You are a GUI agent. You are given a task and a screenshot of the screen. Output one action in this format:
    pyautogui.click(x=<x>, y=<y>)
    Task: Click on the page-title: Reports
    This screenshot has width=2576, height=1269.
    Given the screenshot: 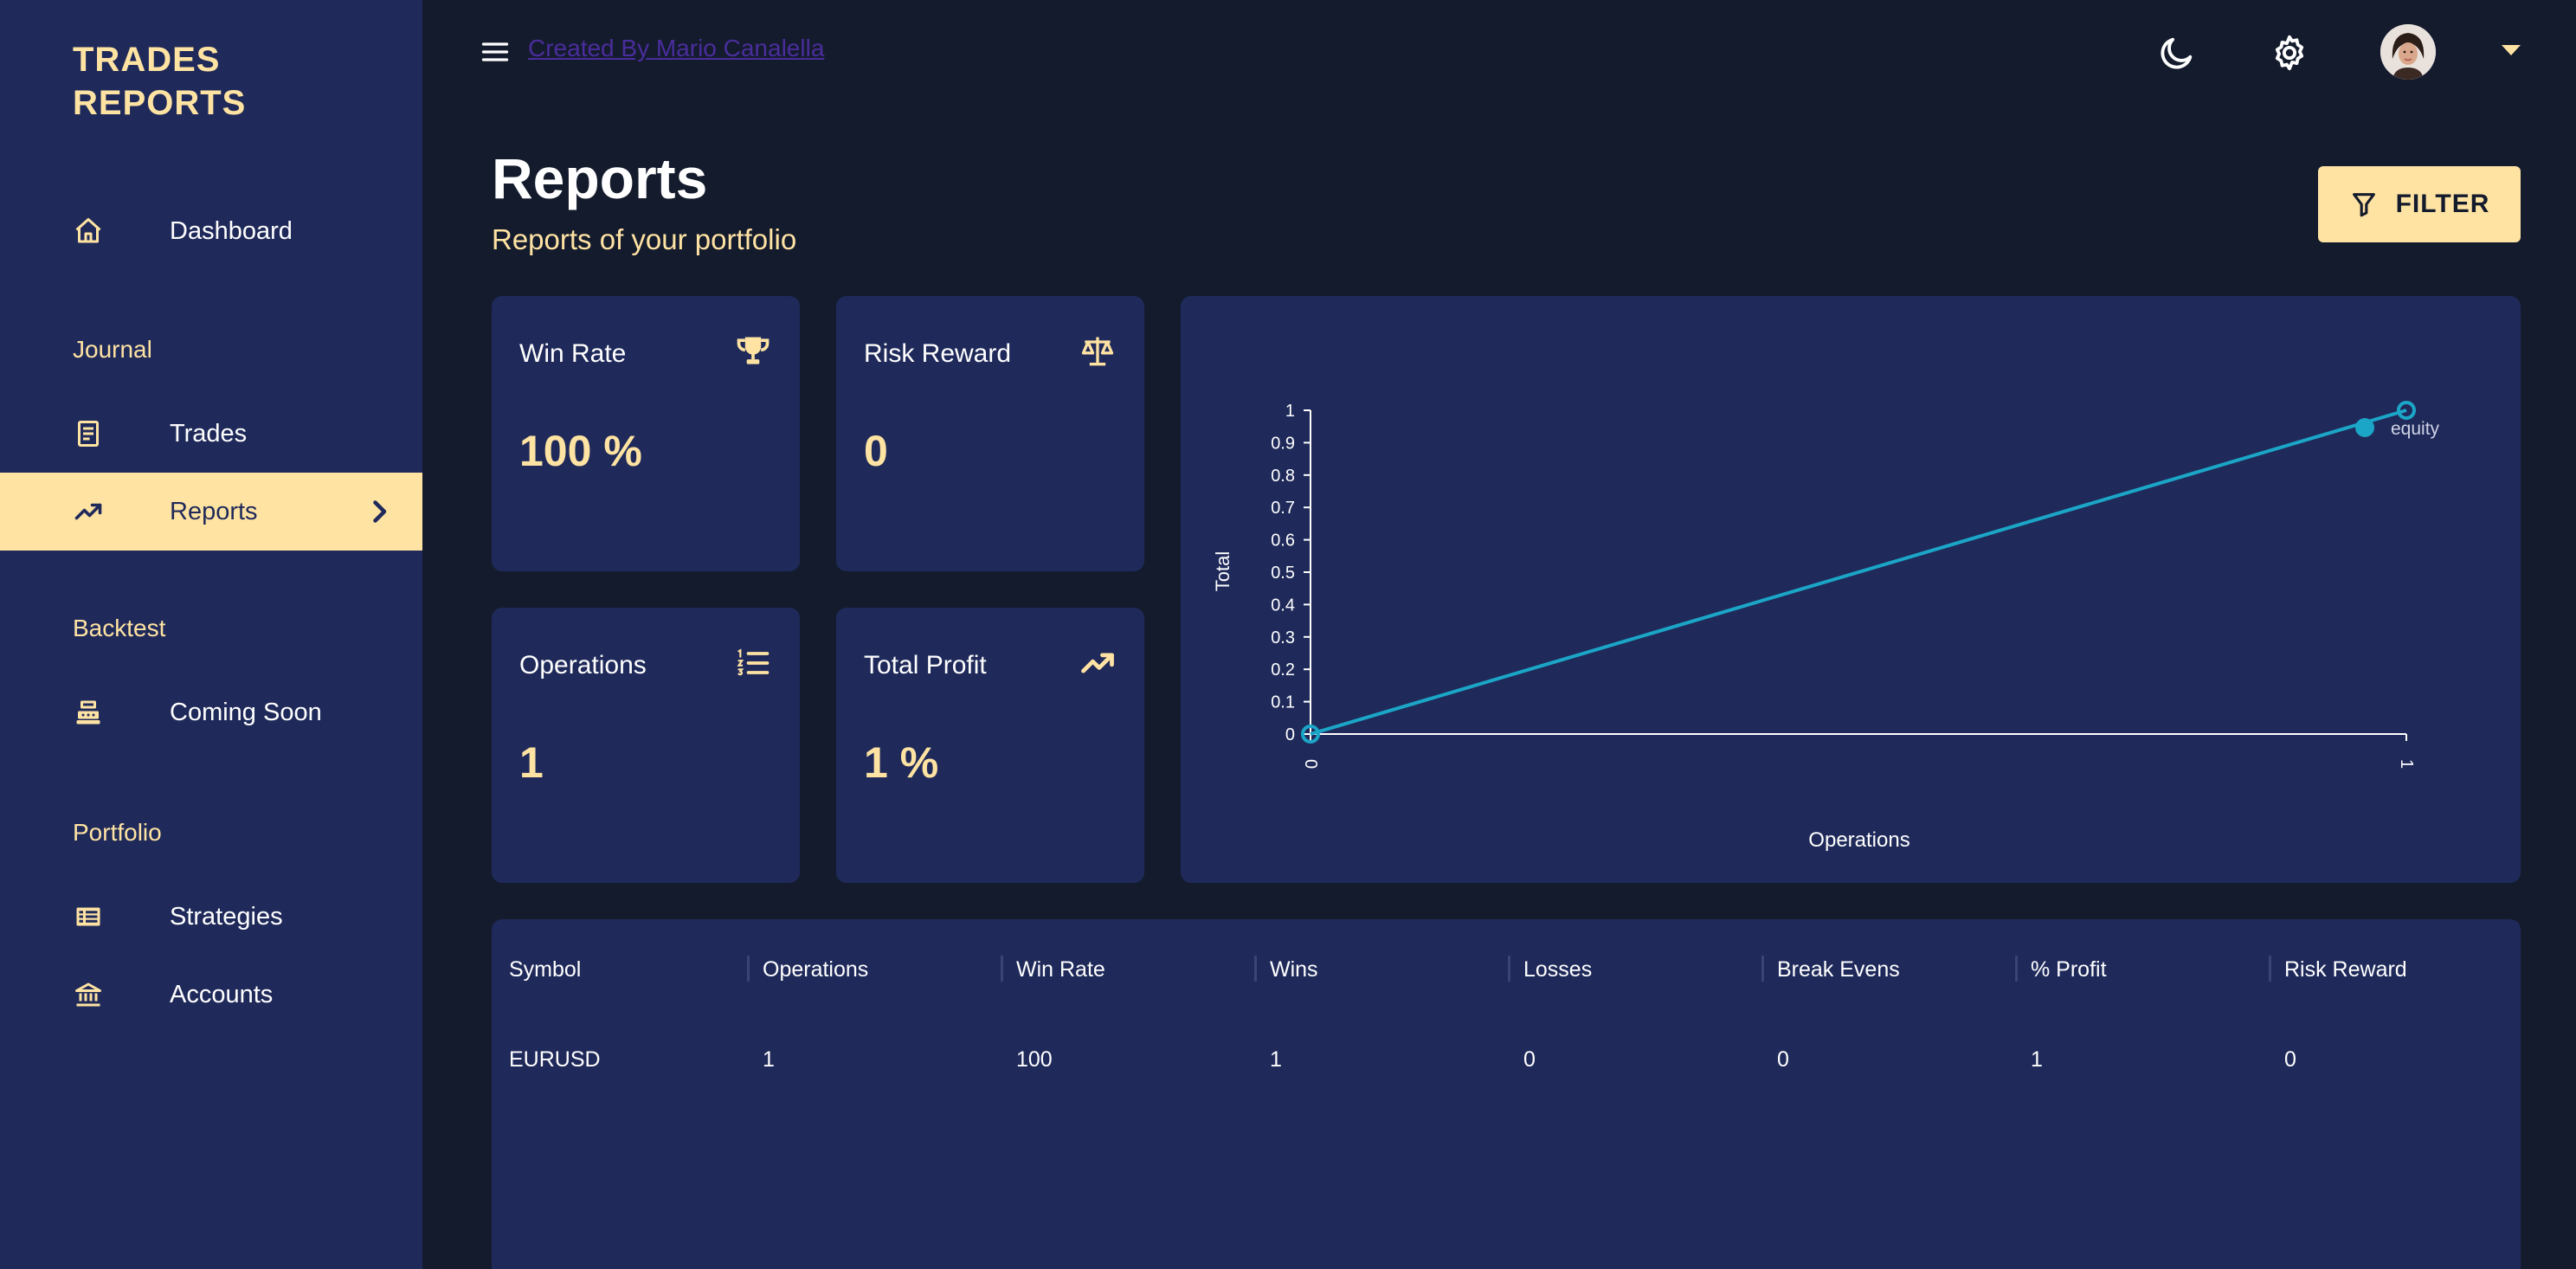 What is the action you would take?
    pyautogui.click(x=600, y=178)
    